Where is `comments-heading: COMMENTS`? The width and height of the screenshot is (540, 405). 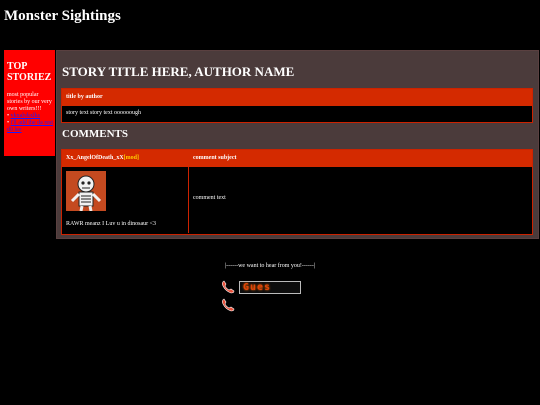 comments-heading: COMMENTS is located at coordinates (95, 134).